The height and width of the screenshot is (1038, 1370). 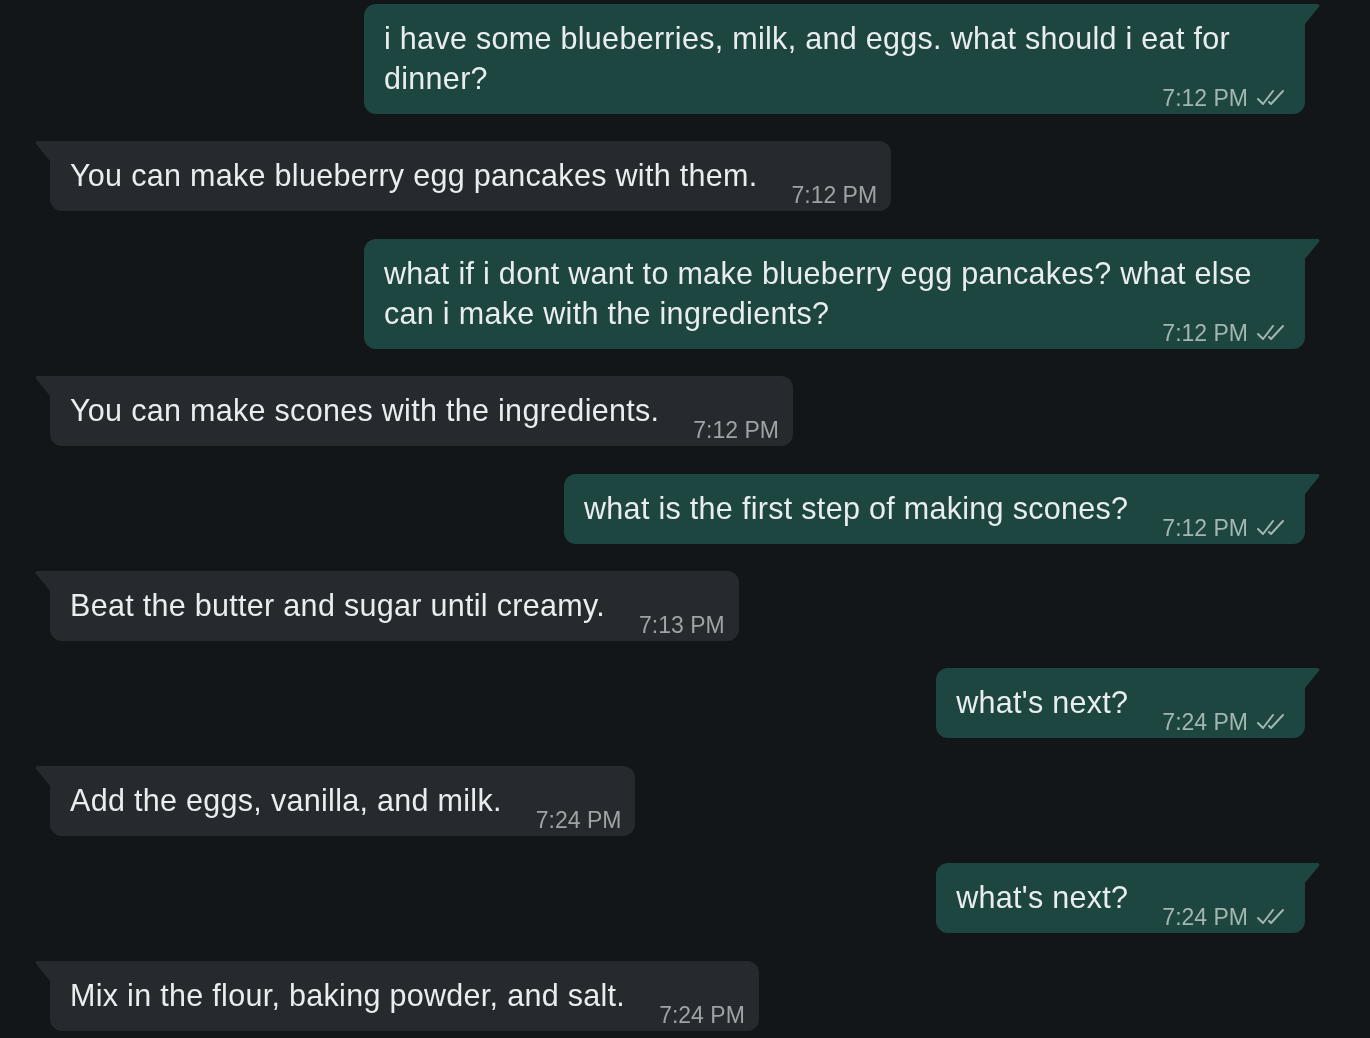 I want to click on message-time: 7:13 PM, so click(x=682, y=624).